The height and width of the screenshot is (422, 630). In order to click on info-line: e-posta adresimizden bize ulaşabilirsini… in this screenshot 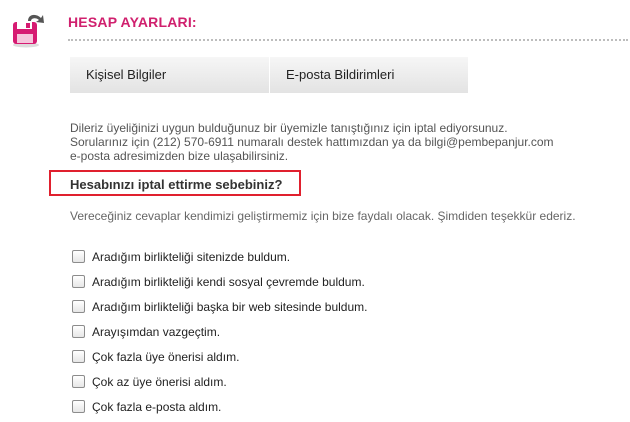, I will do `click(179, 156)`.